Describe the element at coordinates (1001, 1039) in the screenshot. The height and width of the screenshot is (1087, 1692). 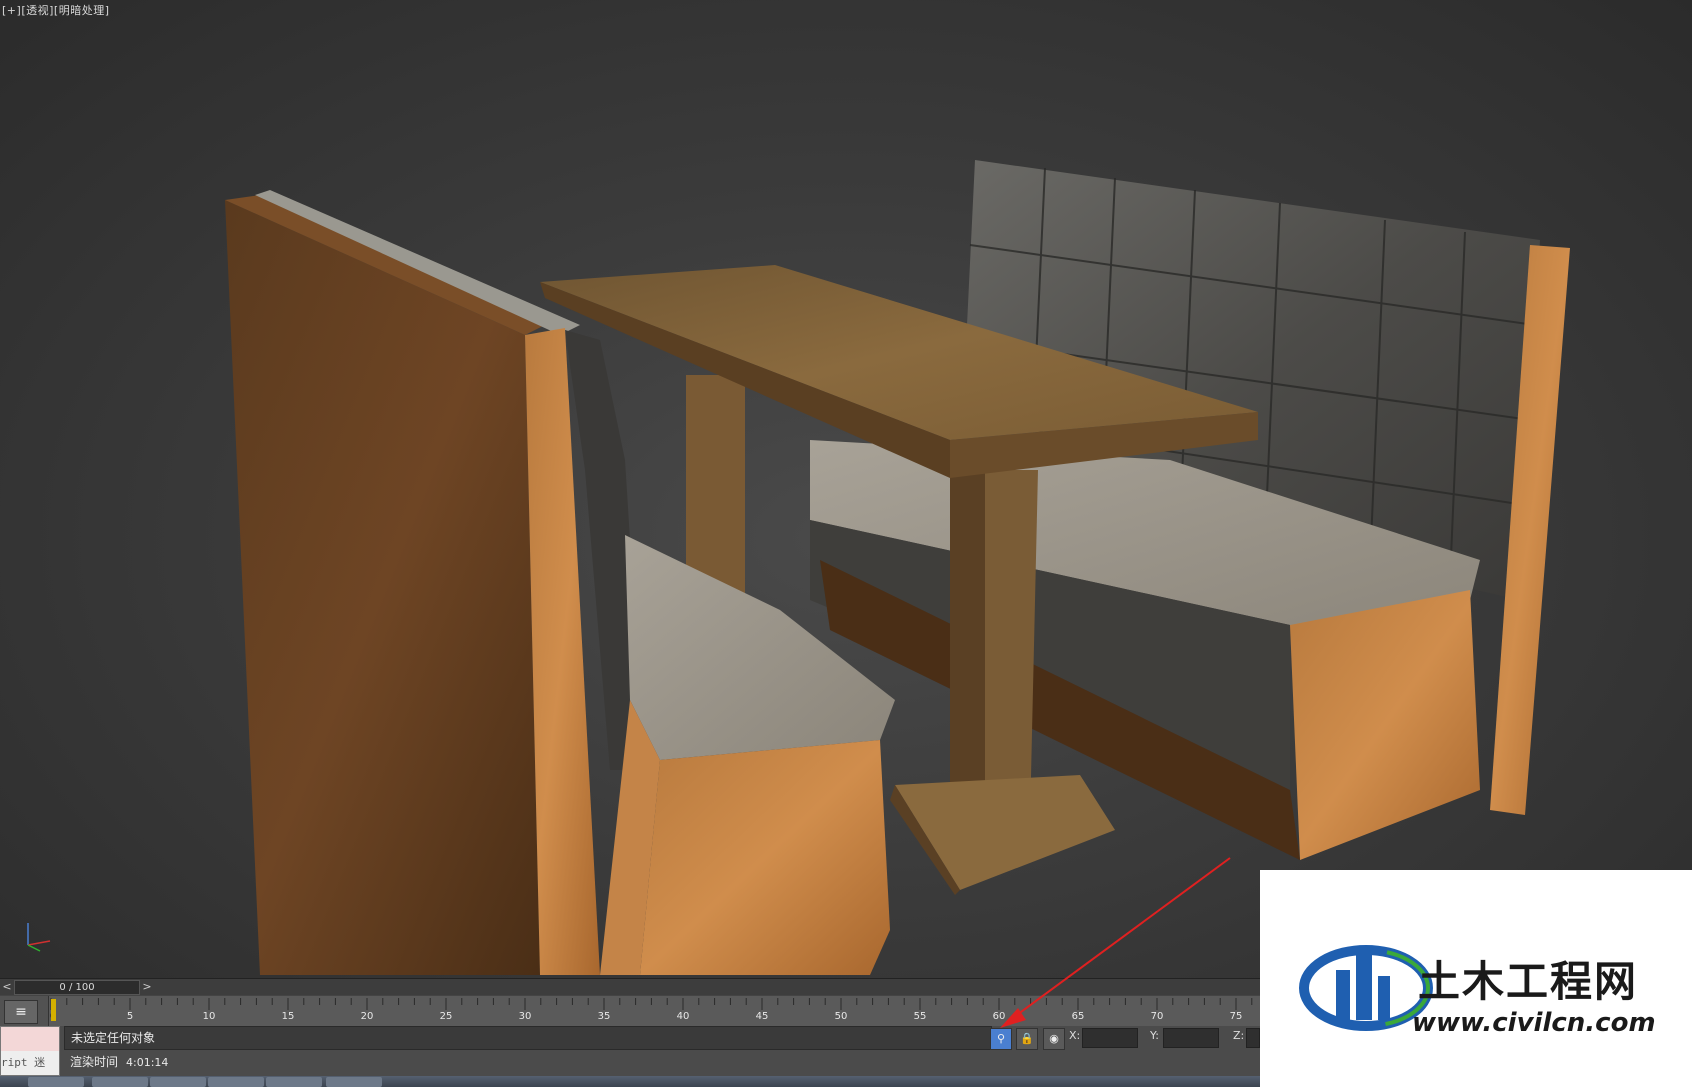
I see `isolate-selection-icon: ⚲` at that location.